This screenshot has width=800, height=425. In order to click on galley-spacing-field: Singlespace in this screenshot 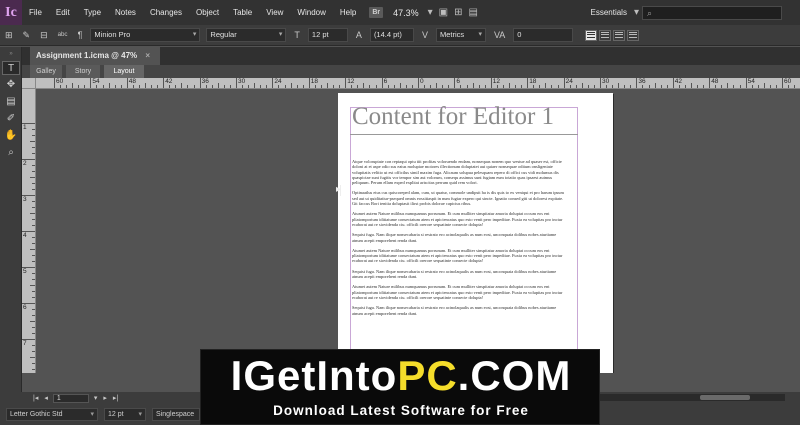, I will do `click(176, 414)`.